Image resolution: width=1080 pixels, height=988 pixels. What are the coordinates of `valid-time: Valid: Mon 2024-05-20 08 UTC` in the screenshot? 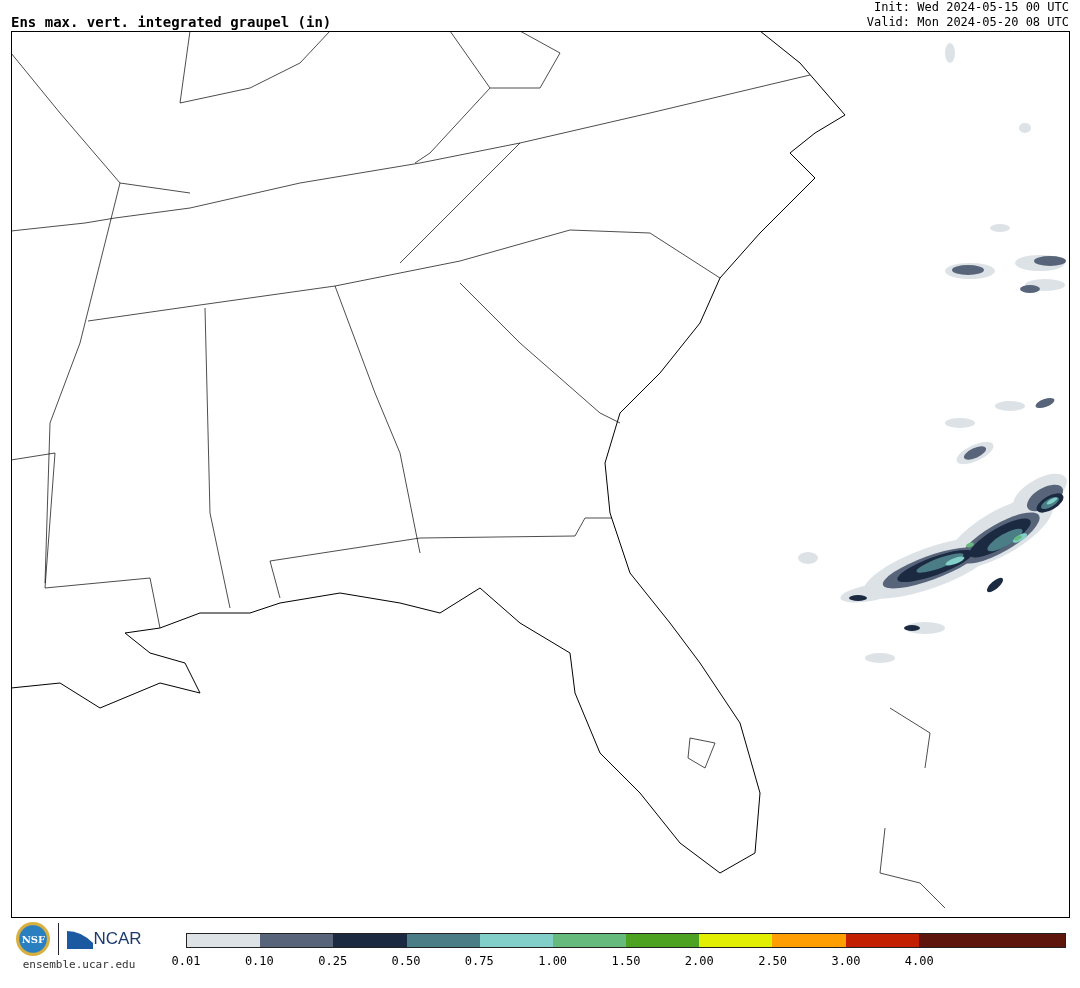 It's located at (967, 22).